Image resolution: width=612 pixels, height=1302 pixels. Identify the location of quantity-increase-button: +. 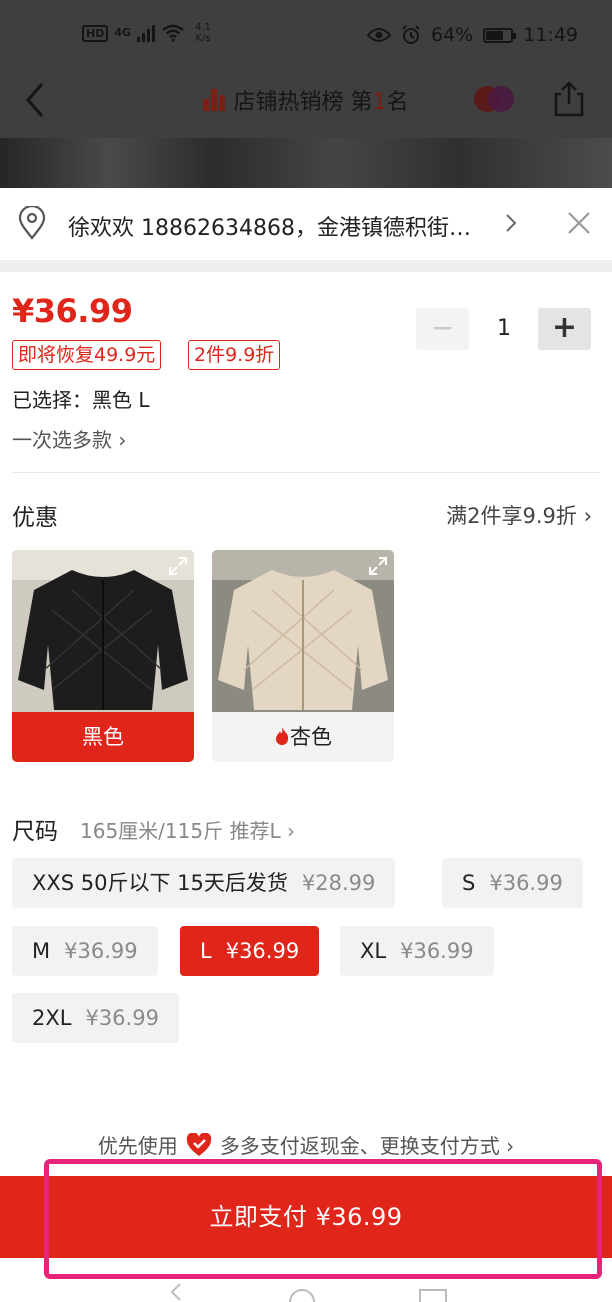
(564, 329).